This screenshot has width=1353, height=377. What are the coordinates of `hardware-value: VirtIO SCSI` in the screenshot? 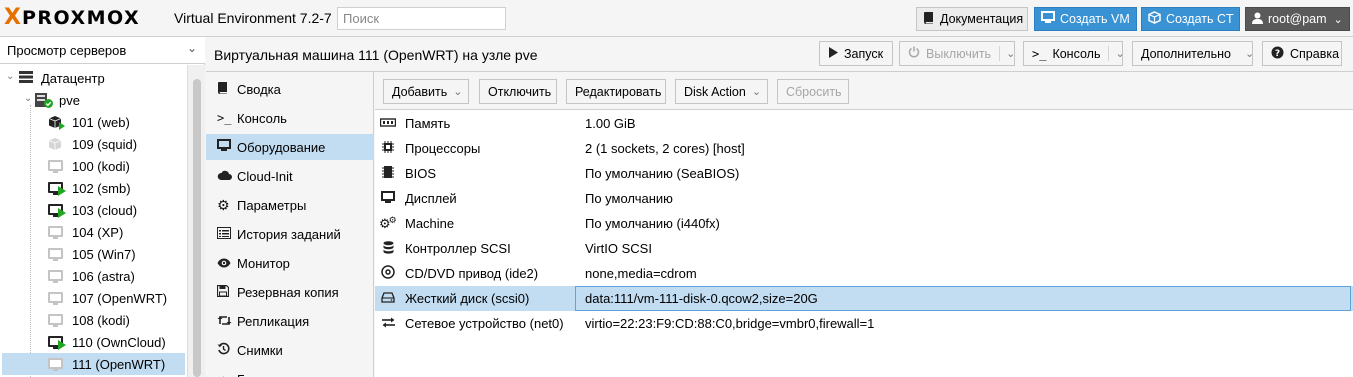 It's located at (618, 248).